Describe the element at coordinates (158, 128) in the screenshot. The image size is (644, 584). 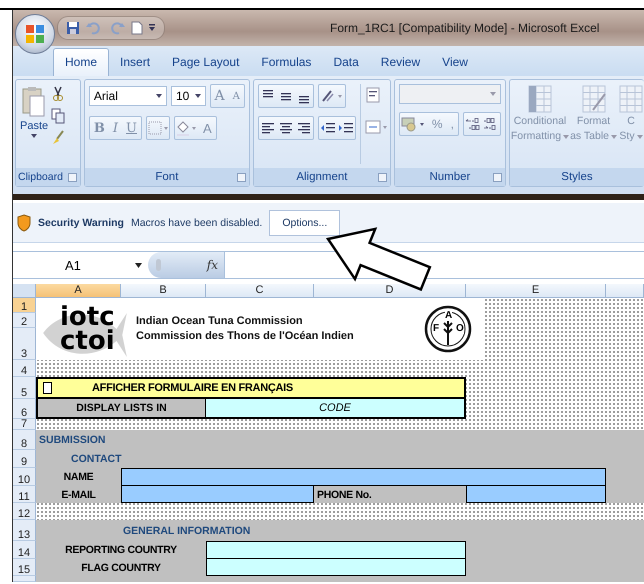
I see `borders-icon` at that location.